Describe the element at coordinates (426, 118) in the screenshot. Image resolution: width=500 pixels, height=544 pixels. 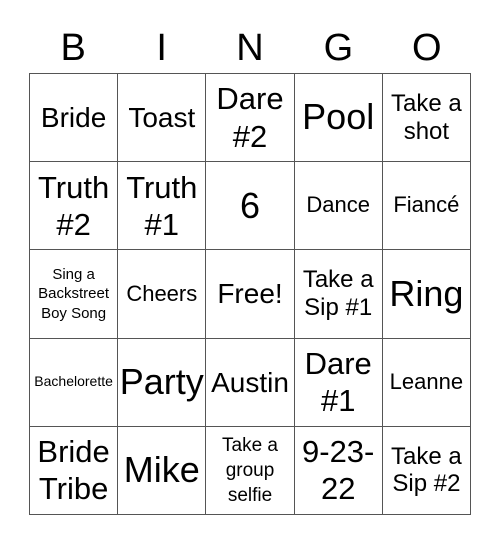
I see `bingo-cell: Take a shot` at that location.